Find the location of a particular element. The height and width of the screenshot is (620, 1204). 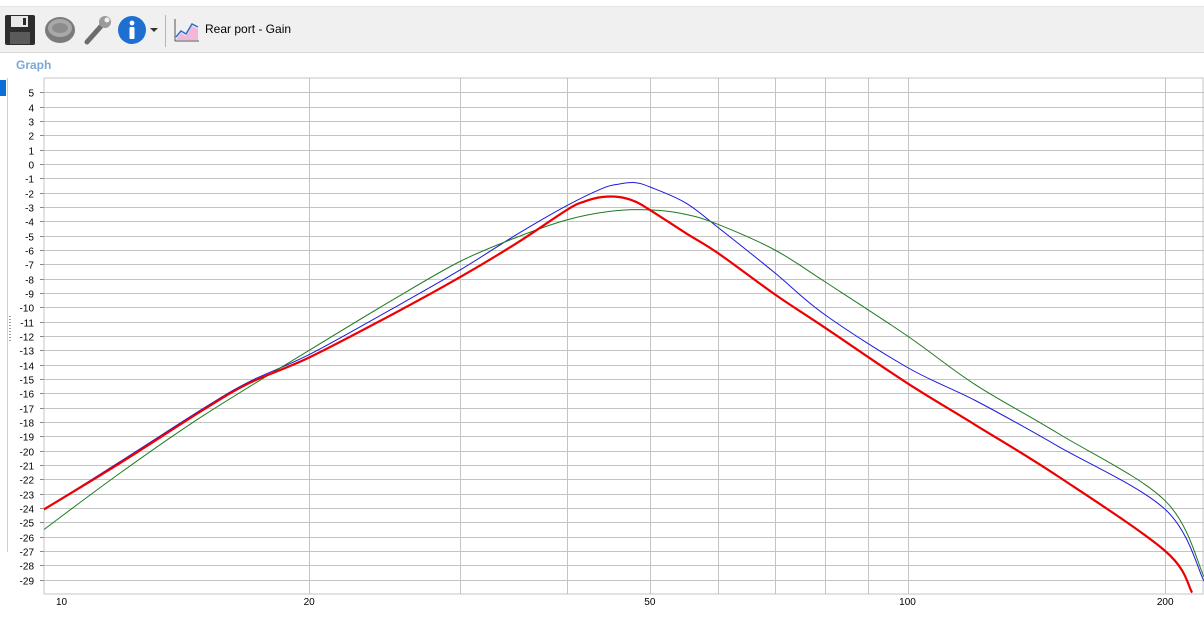

y-tick-label: -15 is located at coordinates (27, 381).